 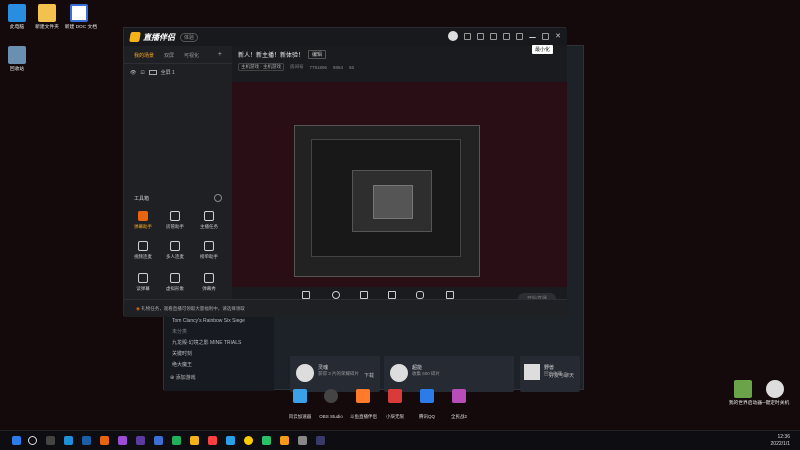 What do you see at coordinates (80, 17) in the screenshot?
I see `desktop-icon-new-doc: 新建 DOC 文档` at bounding box center [80, 17].